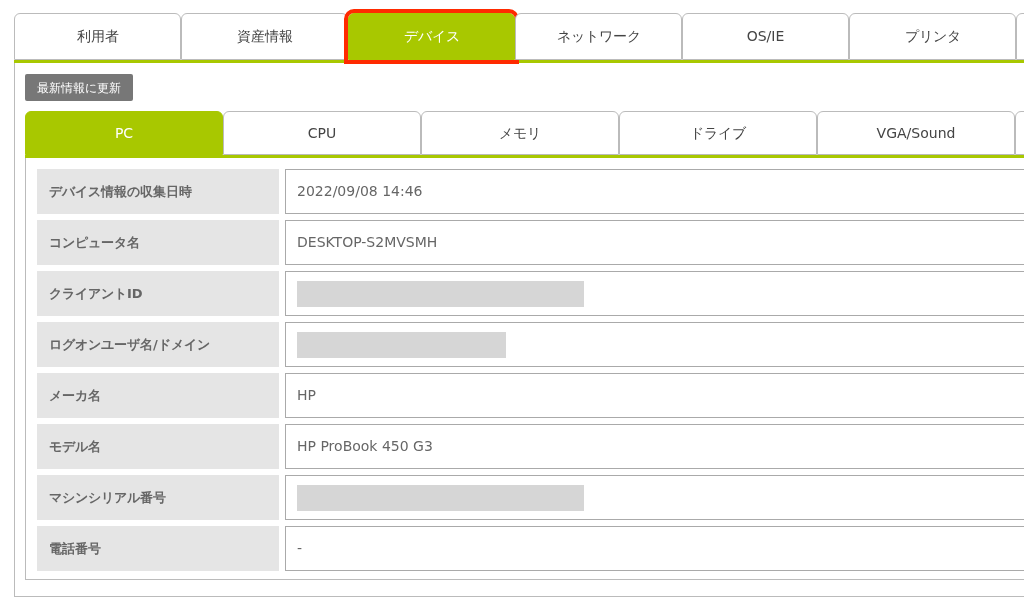  Describe the element at coordinates (158, 395) in the screenshot. I see `field-label: メーカ名` at that location.